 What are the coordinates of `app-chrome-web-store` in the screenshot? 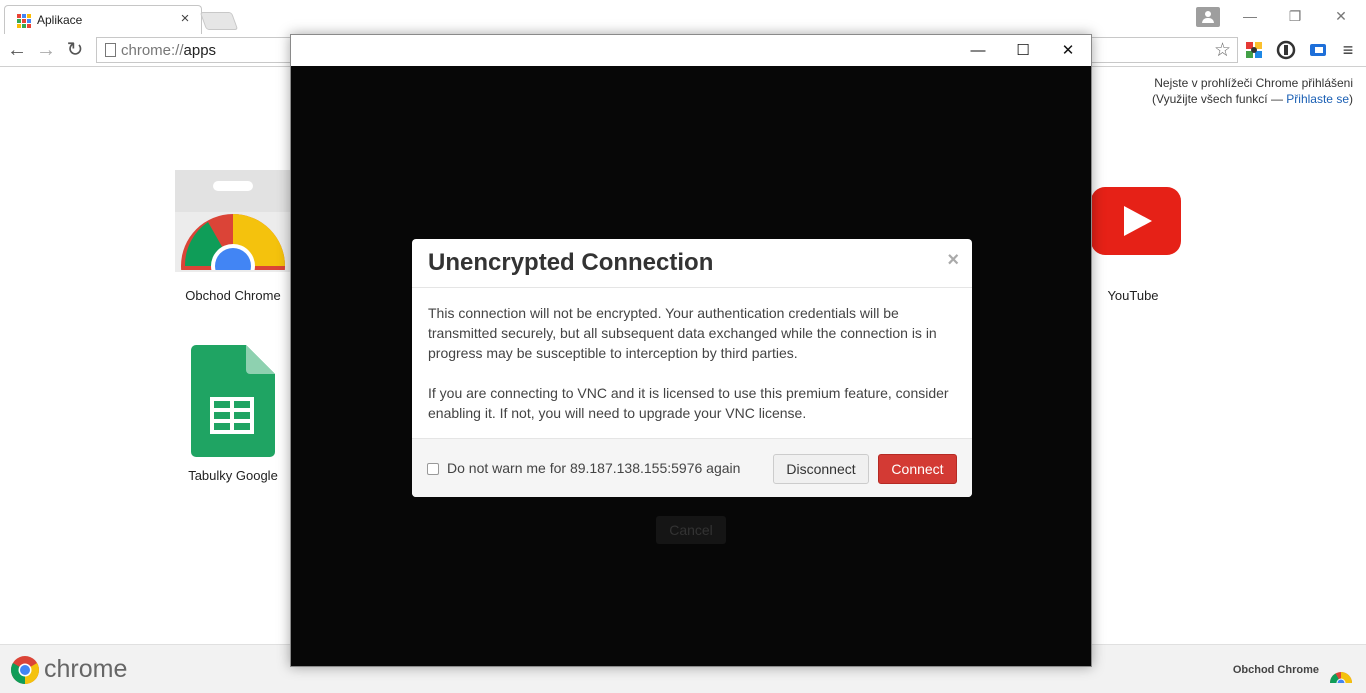 It's located at (233, 244).